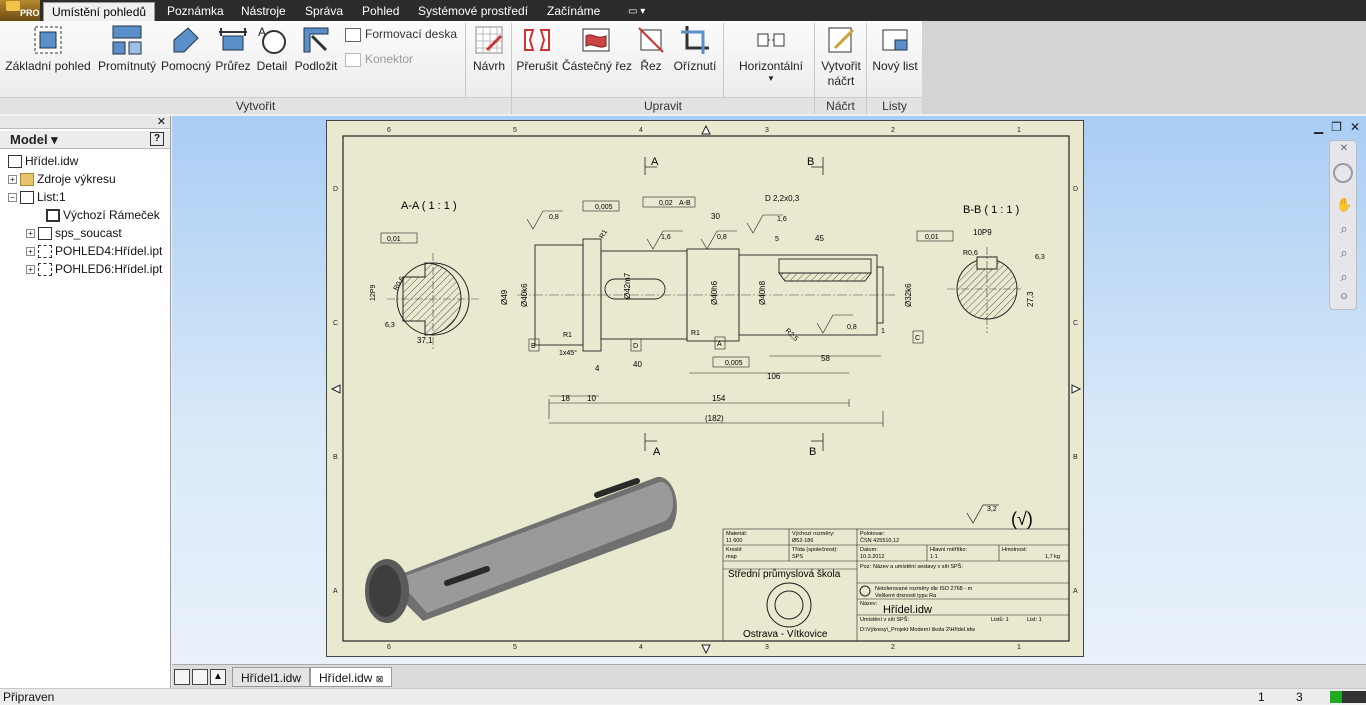 Image resolution: width=1366 pixels, height=705 pixels. Describe the element at coordinates (380, 679) in the screenshot. I see `close-icon: ⊠` at that location.